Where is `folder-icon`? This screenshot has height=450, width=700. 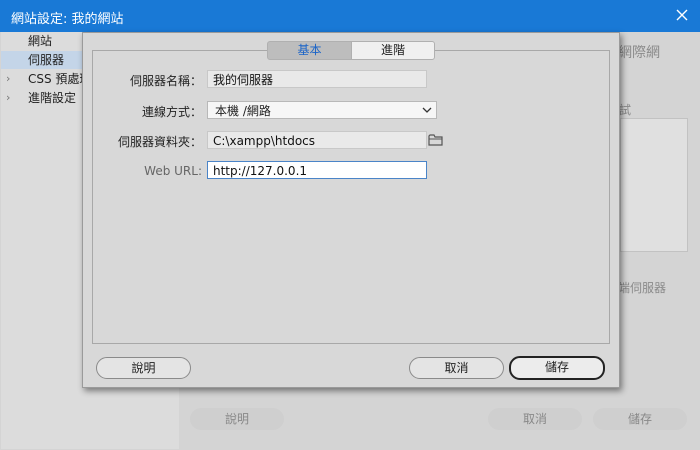 folder-icon is located at coordinates (436, 140).